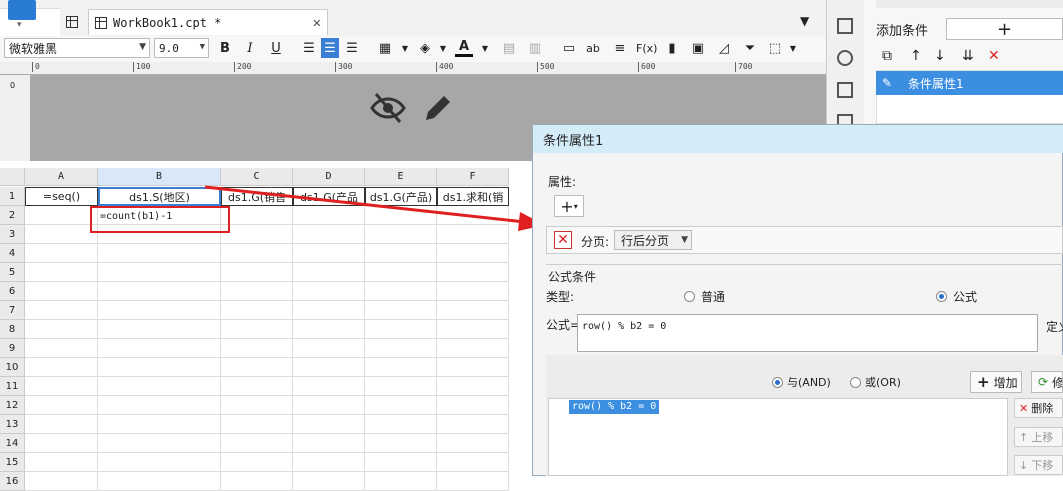 The width and height of the screenshot is (1063, 491). I want to click on modify-button: ⟳ 修改, so click(1047, 382).